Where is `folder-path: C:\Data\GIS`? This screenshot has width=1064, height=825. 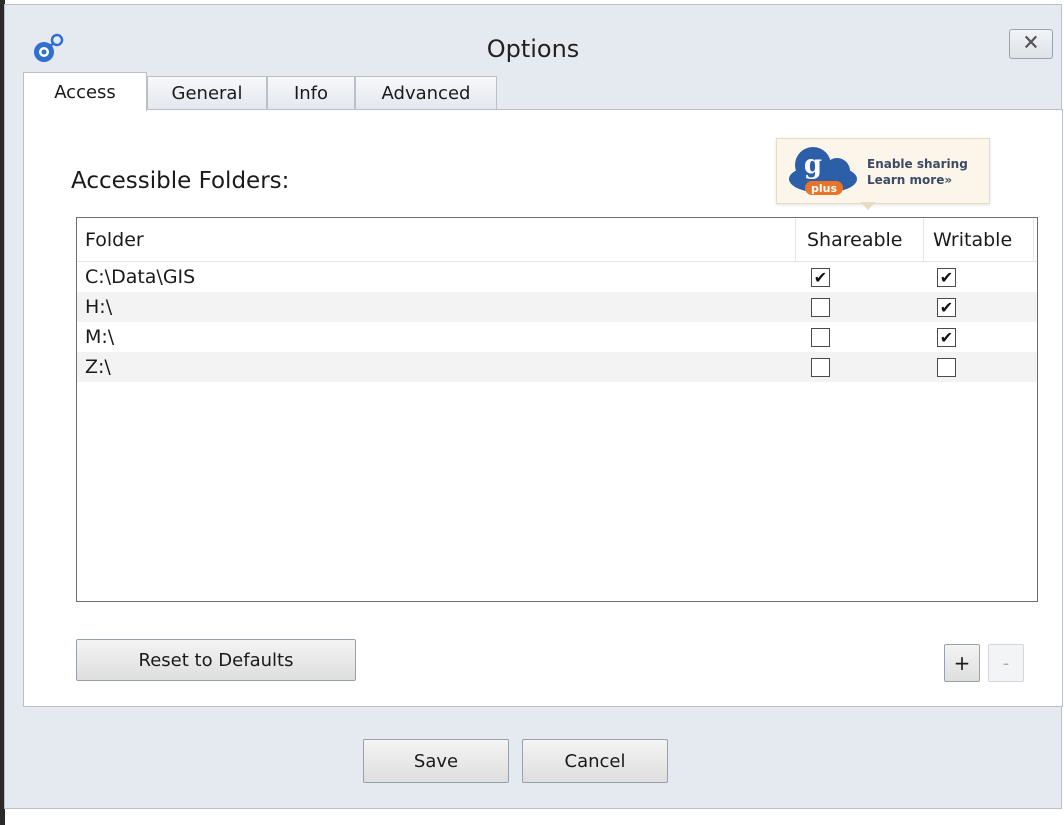
folder-path: C:\Data\GIS is located at coordinates (140, 277).